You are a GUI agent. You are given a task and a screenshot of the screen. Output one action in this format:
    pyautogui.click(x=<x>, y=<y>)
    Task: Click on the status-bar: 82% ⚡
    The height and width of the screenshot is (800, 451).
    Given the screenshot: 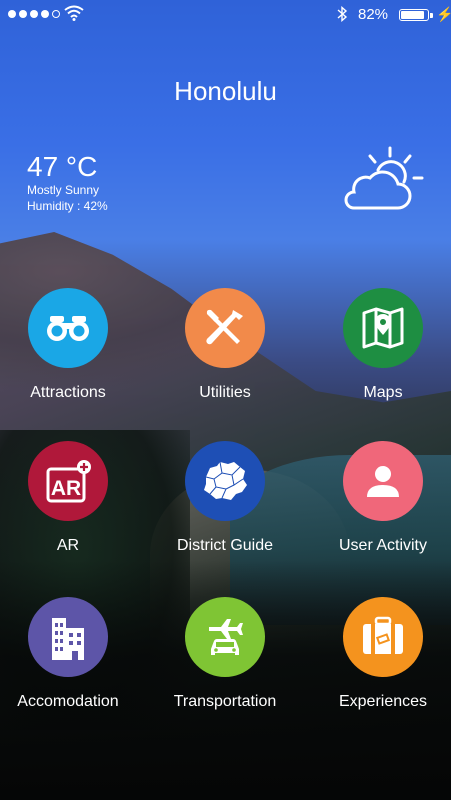 What is the action you would take?
    pyautogui.click(x=225, y=14)
    